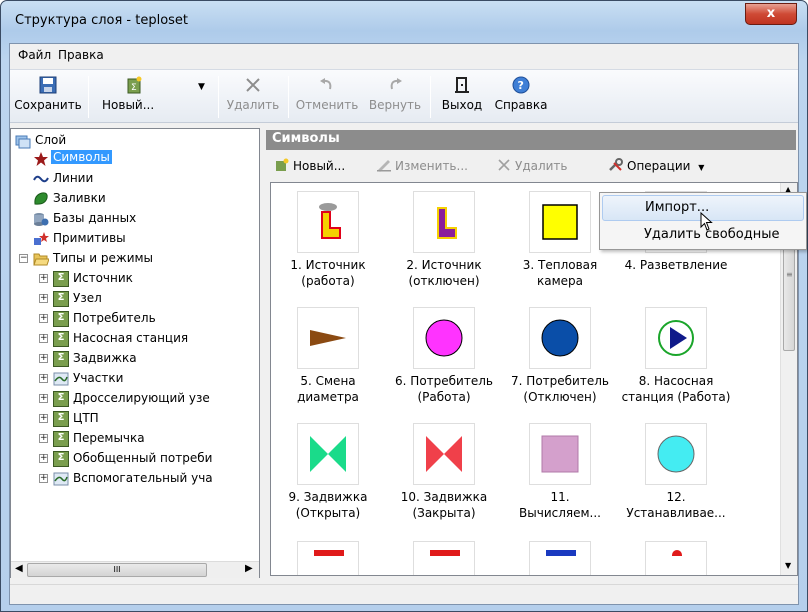 This screenshot has width=808, height=612. I want to click on tree-type-item: Σ Перемычка, so click(156, 439).